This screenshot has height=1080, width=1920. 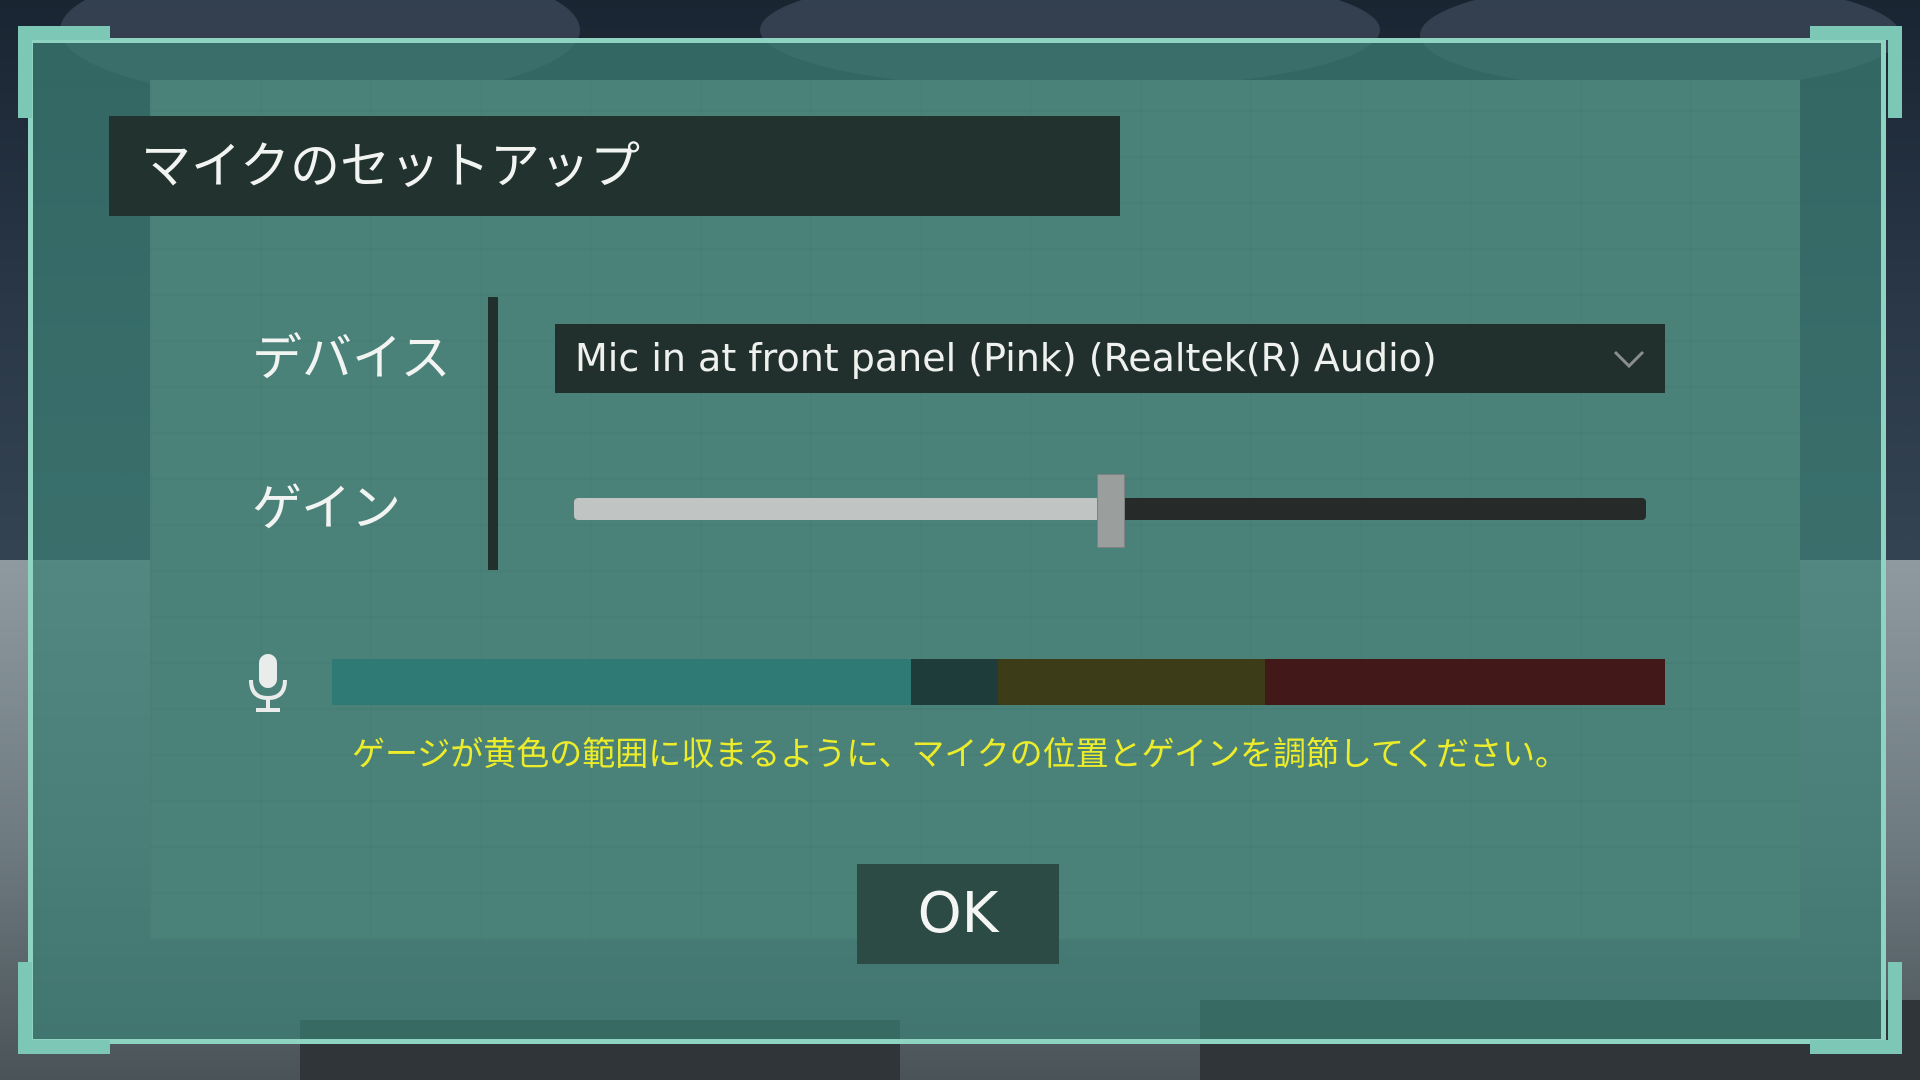 I want to click on gain-slider, so click(x=1110, y=511).